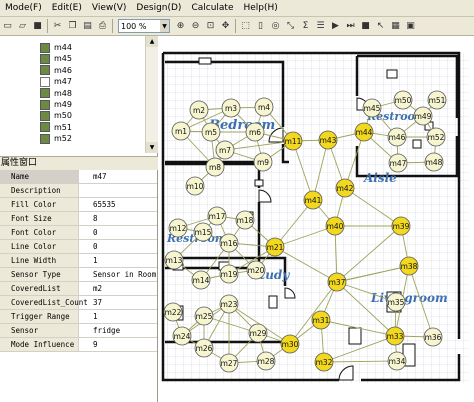  I want to click on menu-mode: Mode(F), so click(23, 8).